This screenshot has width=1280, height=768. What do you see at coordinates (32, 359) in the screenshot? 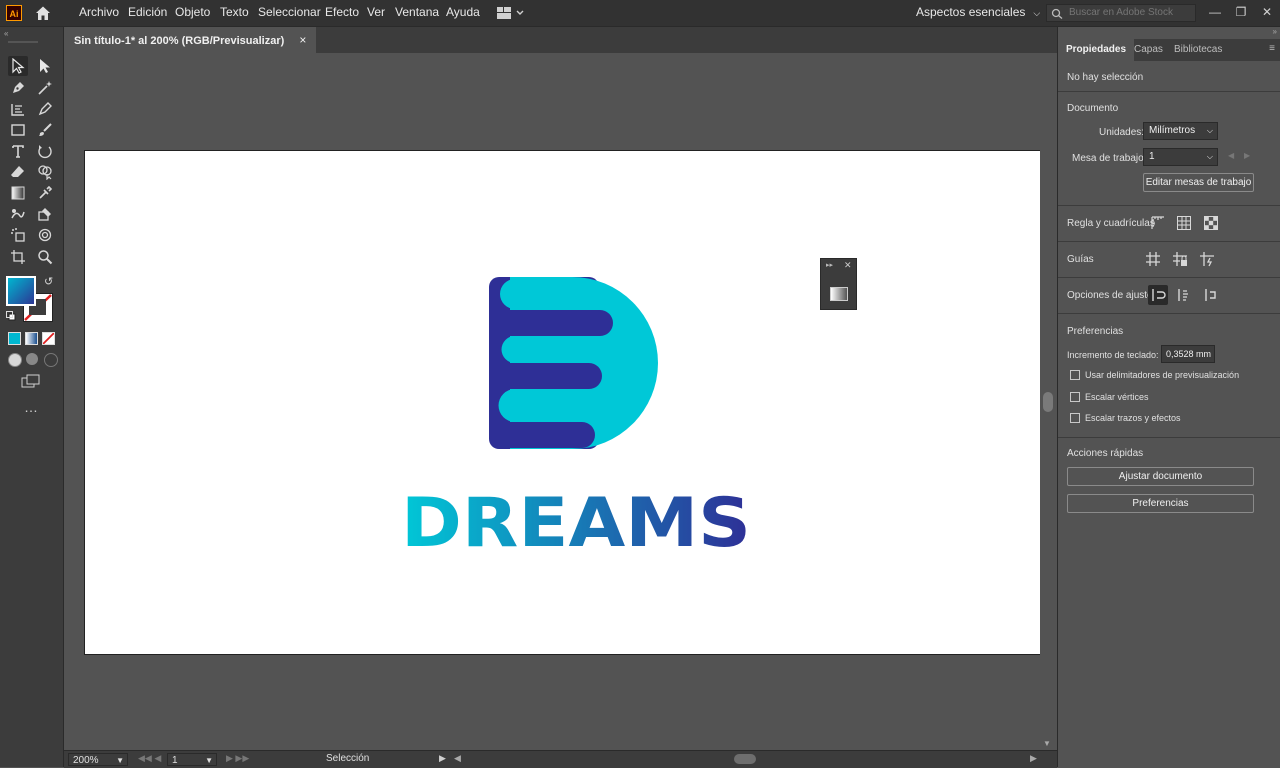
I see `draw-behind-icon` at bounding box center [32, 359].